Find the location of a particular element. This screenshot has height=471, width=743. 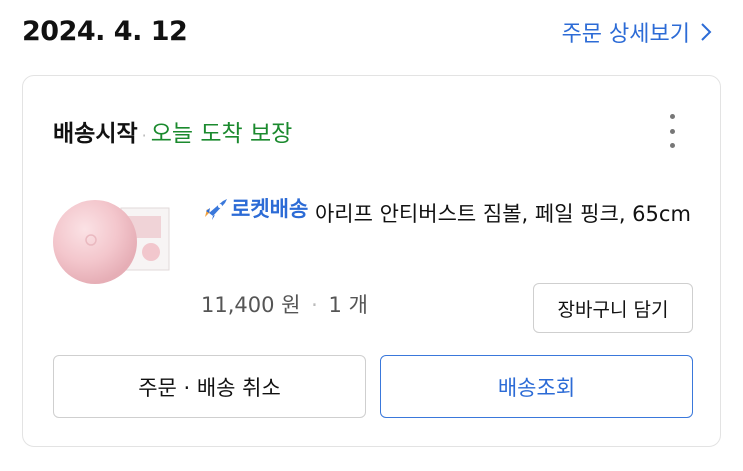

shipment-status: 배송시작 is located at coordinates (95, 134).